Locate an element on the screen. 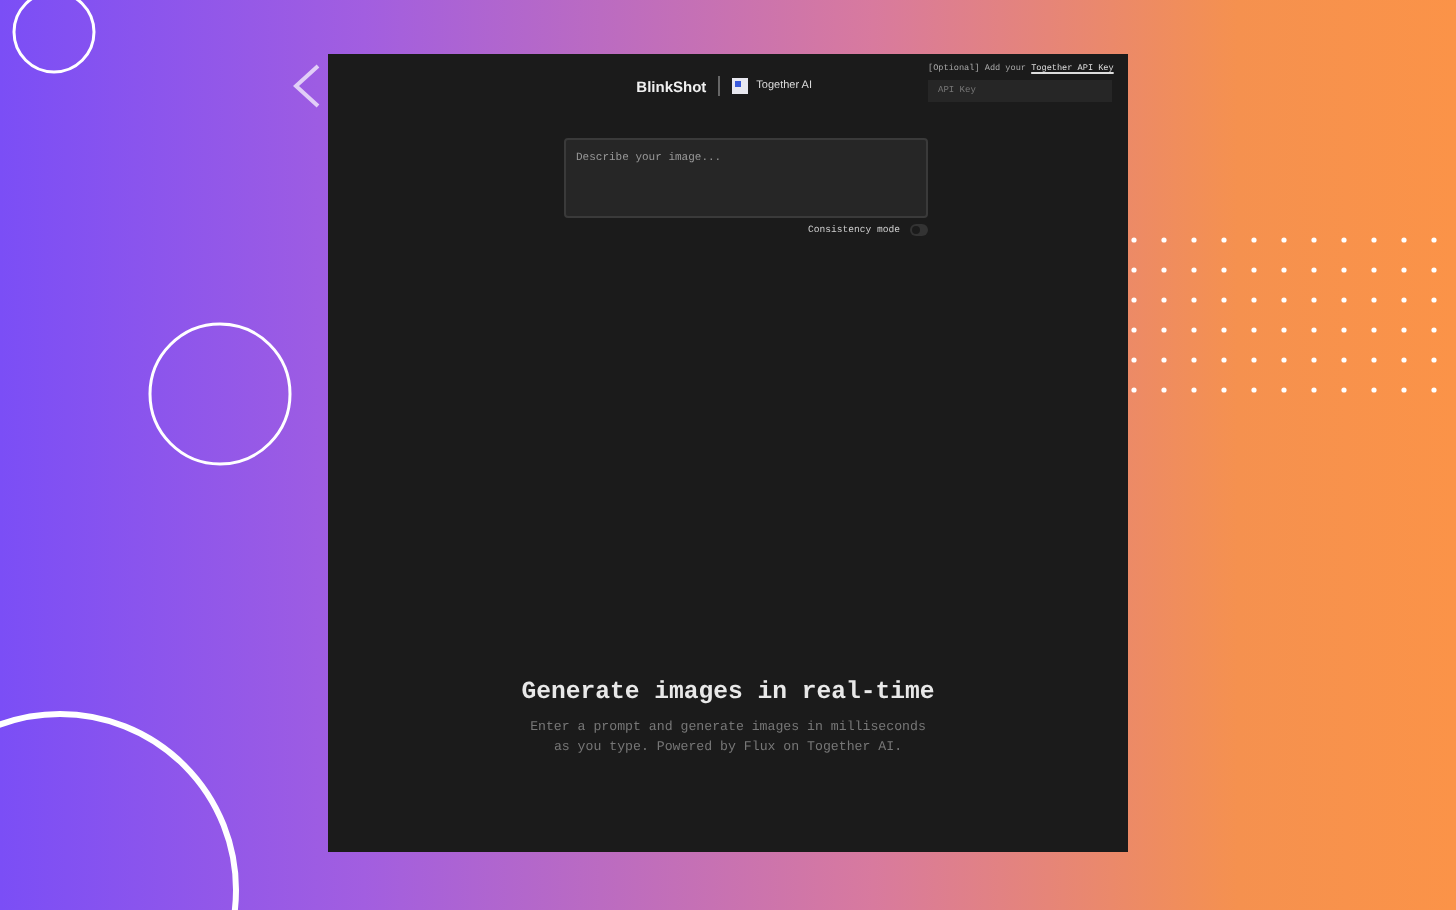 The height and width of the screenshot is (910, 1456). hero-title: Generate images in real-time is located at coordinates (728, 692).